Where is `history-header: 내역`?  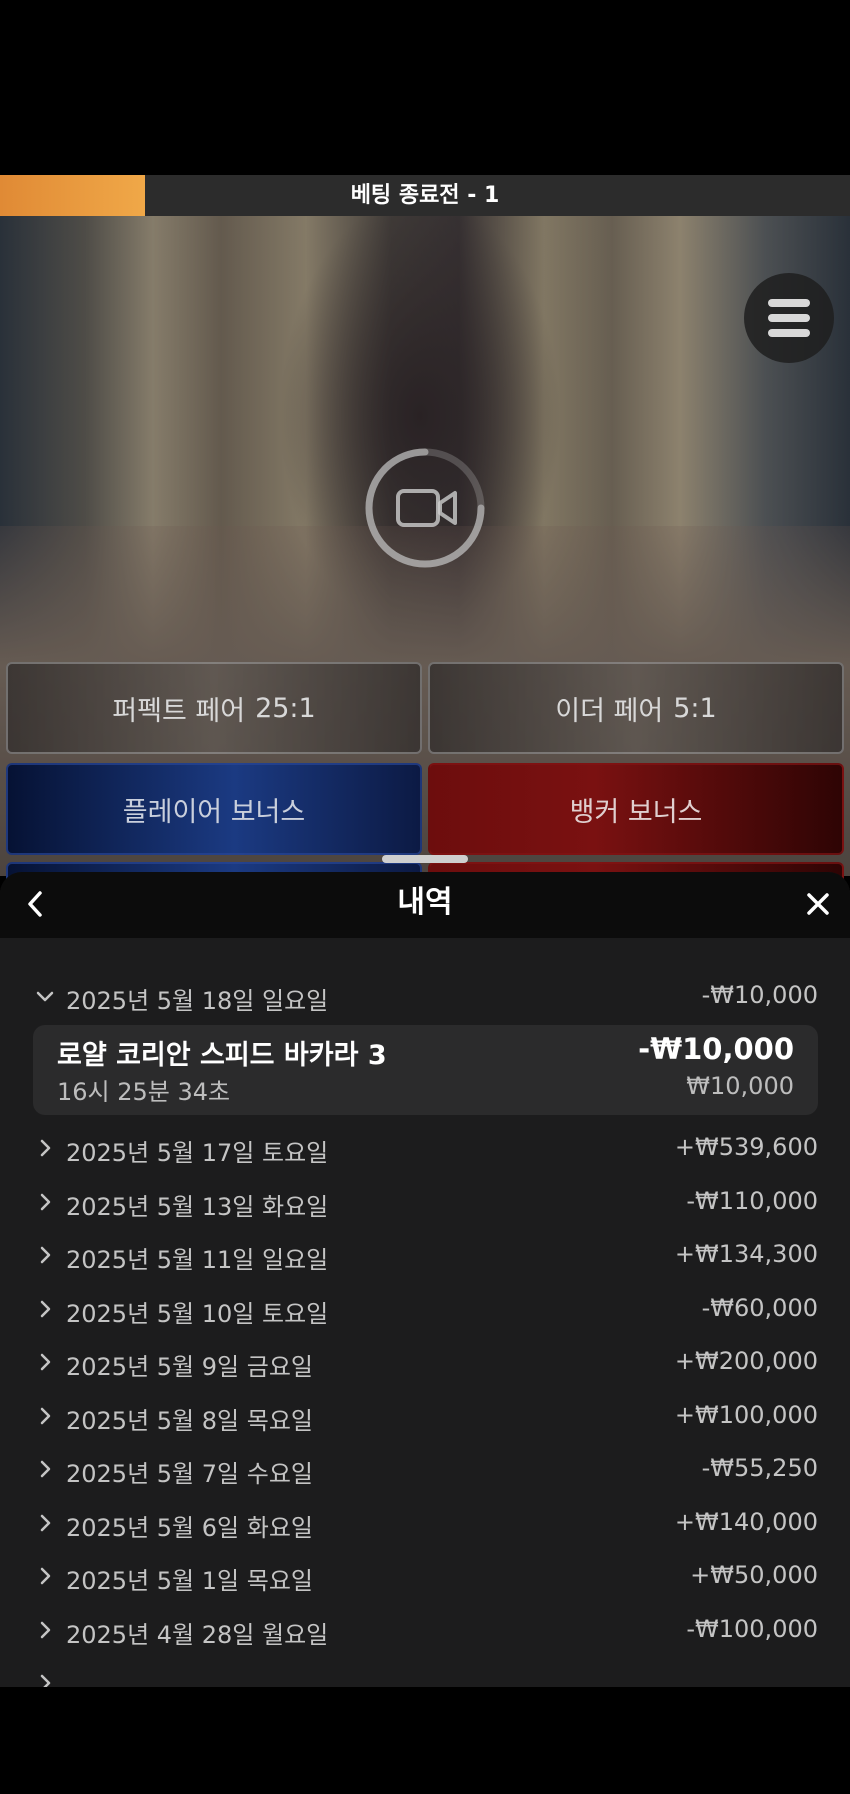 history-header: 내역 is located at coordinates (425, 905).